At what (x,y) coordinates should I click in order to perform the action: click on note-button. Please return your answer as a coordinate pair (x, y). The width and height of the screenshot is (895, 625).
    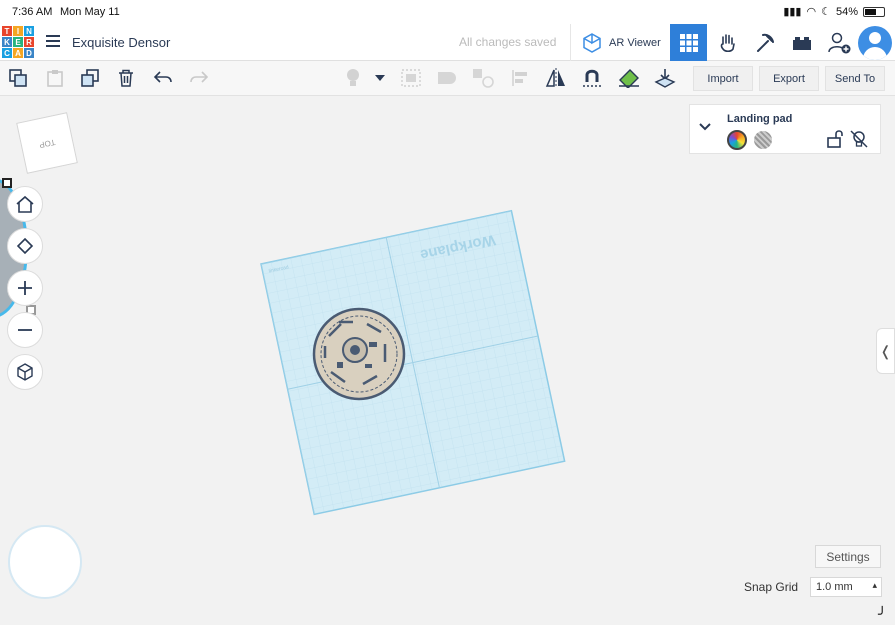
    Looking at the image, I should click on (353, 78).